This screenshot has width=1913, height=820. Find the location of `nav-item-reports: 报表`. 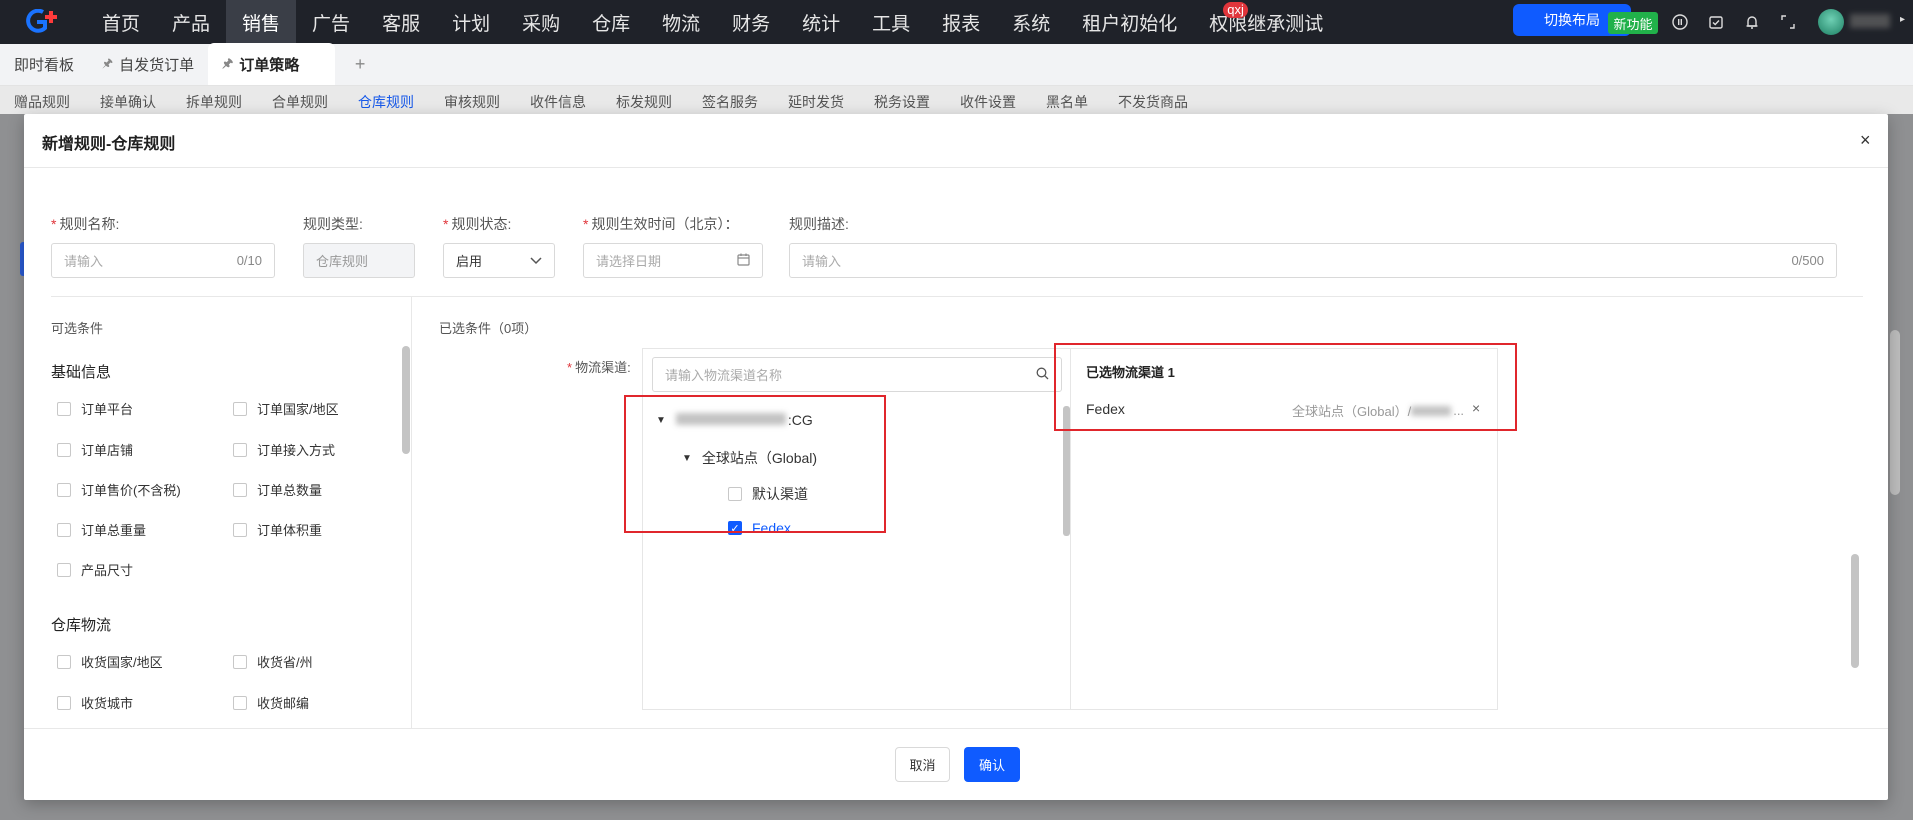

nav-item-reports: 报表 is located at coordinates (961, 22).